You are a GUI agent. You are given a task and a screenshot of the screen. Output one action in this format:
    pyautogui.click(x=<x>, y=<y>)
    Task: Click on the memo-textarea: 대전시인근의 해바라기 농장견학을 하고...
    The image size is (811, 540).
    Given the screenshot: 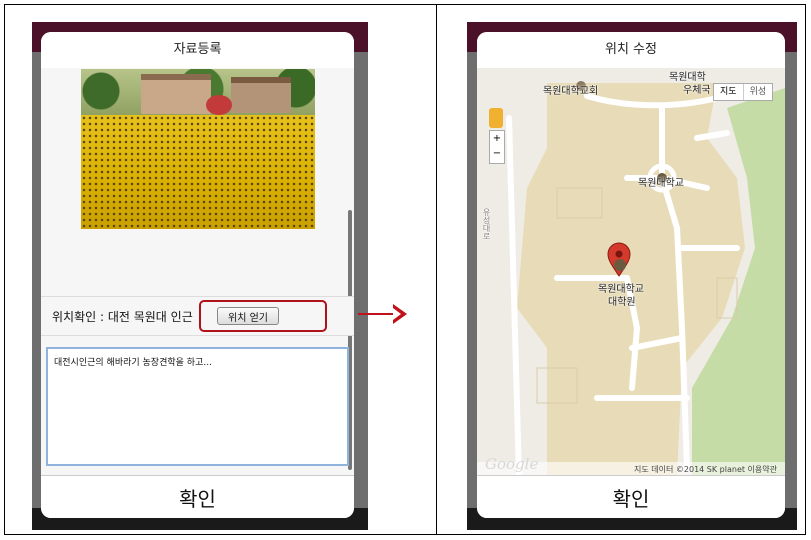 What is the action you would take?
    pyautogui.click(x=197, y=406)
    